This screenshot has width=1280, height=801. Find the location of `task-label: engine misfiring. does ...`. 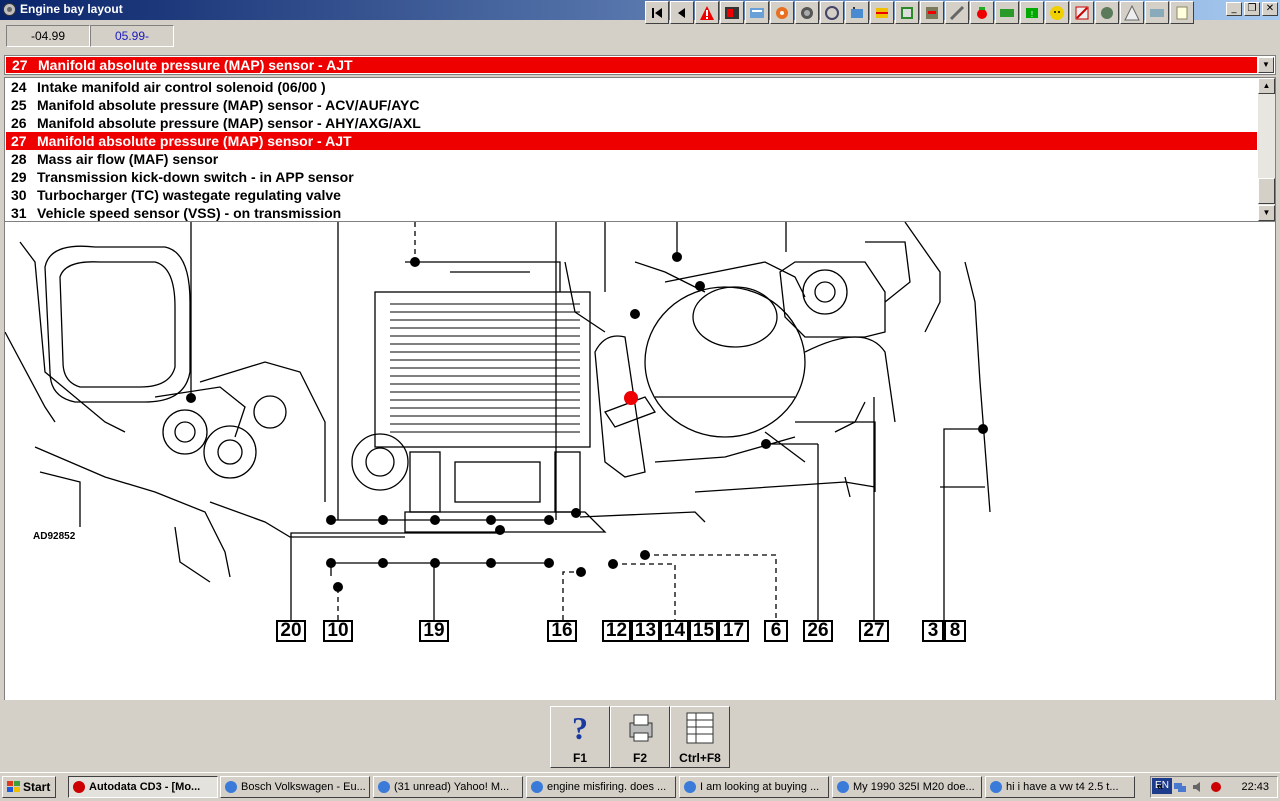

task-label: engine misfiring. does ... is located at coordinates (607, 787).